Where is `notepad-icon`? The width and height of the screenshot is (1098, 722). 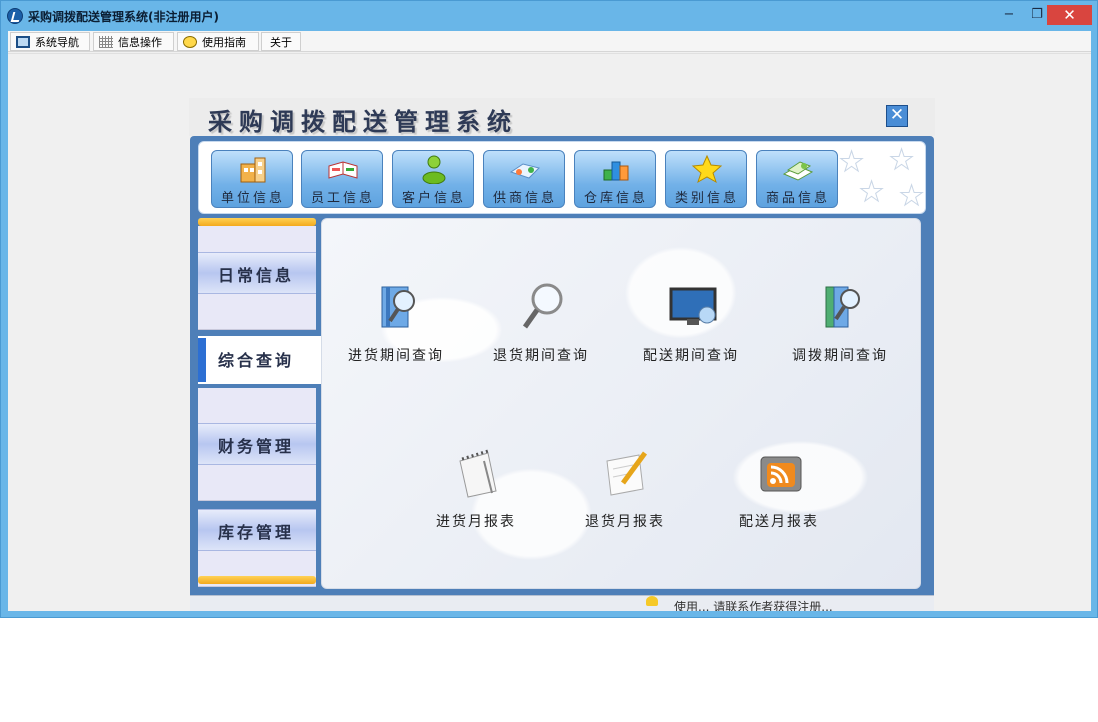
notepad-icon is located at coordinates (478, 473).